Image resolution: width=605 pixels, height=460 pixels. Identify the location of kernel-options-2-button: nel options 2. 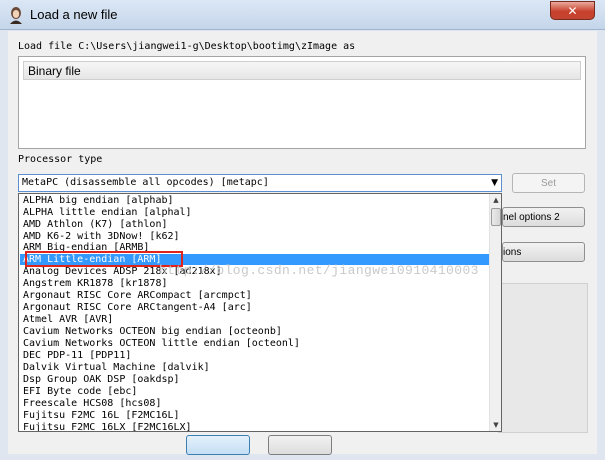
(543, 217).